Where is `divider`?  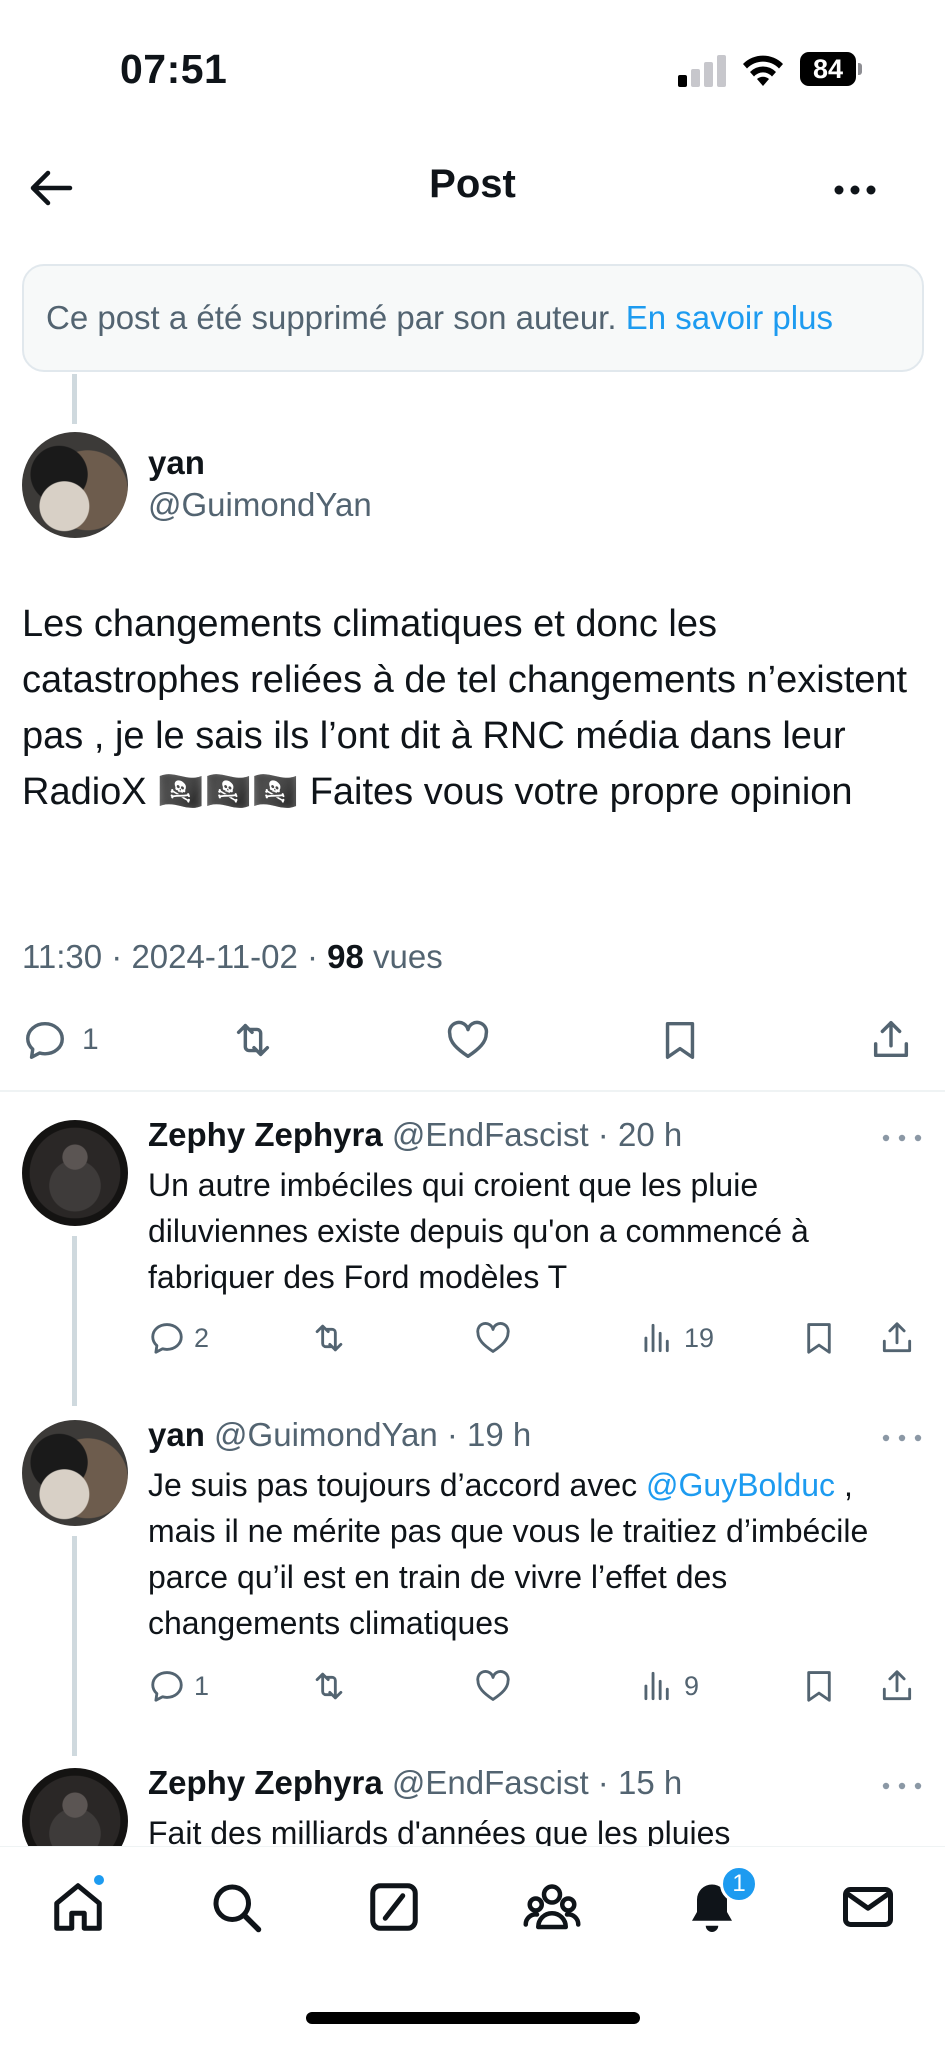
divider is located at coordinates (472, 1091).